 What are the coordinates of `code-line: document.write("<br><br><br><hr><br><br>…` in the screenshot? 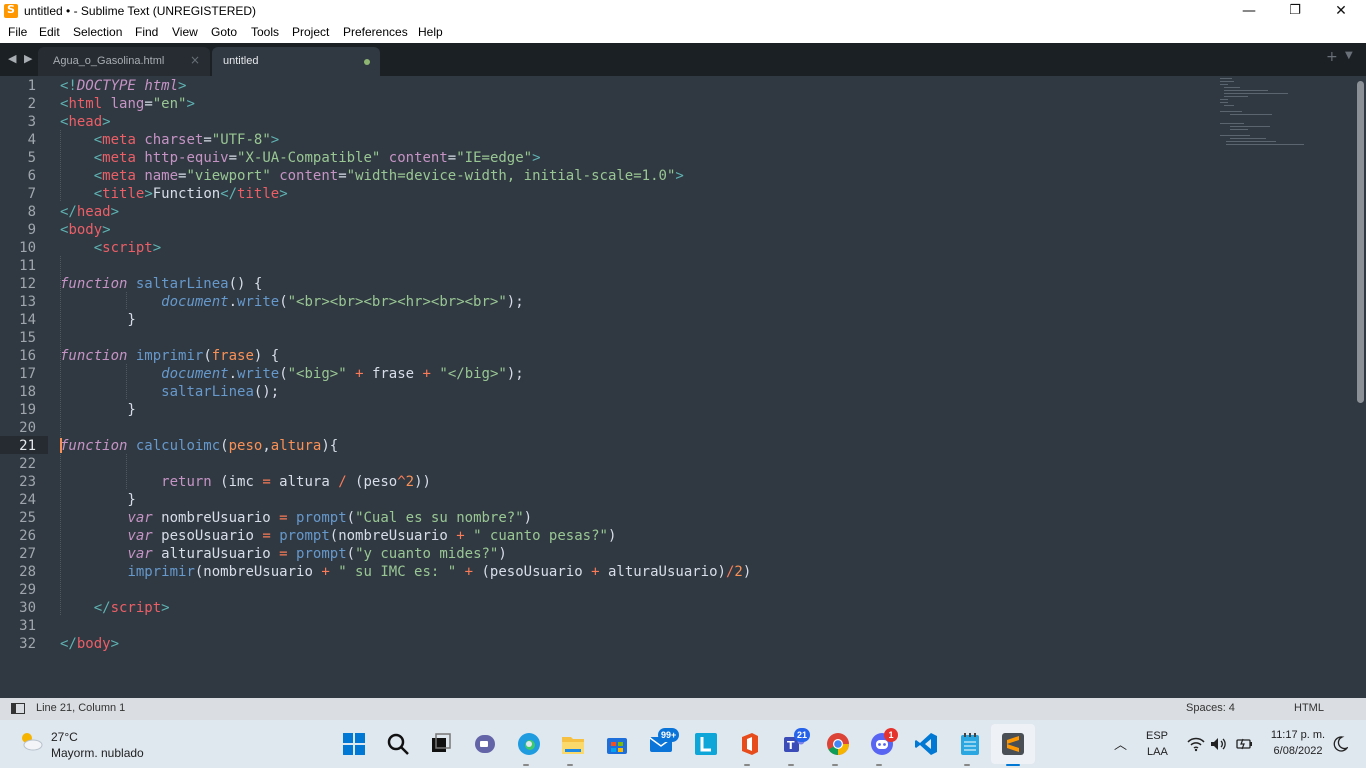 It's located at (342, 302).